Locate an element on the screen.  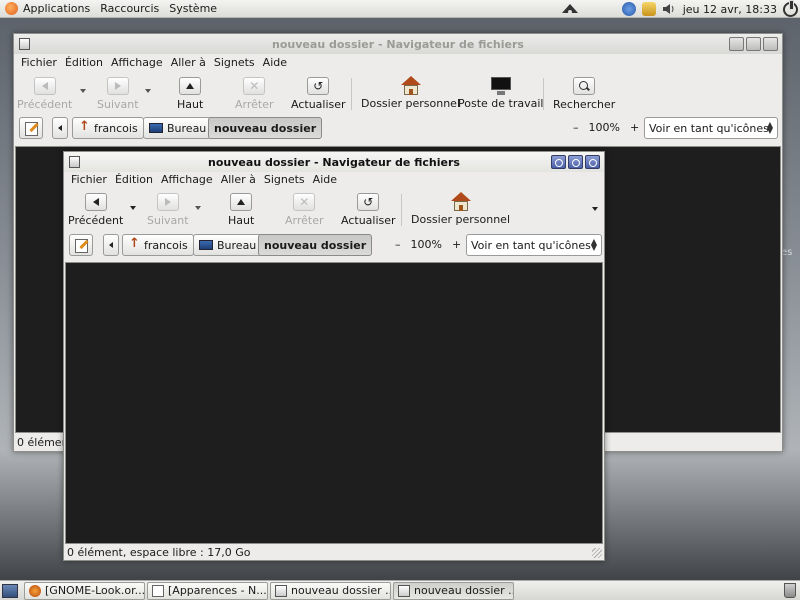
breadcrumb-current-label: nouveau dossier is located at coordinates (315, 245).